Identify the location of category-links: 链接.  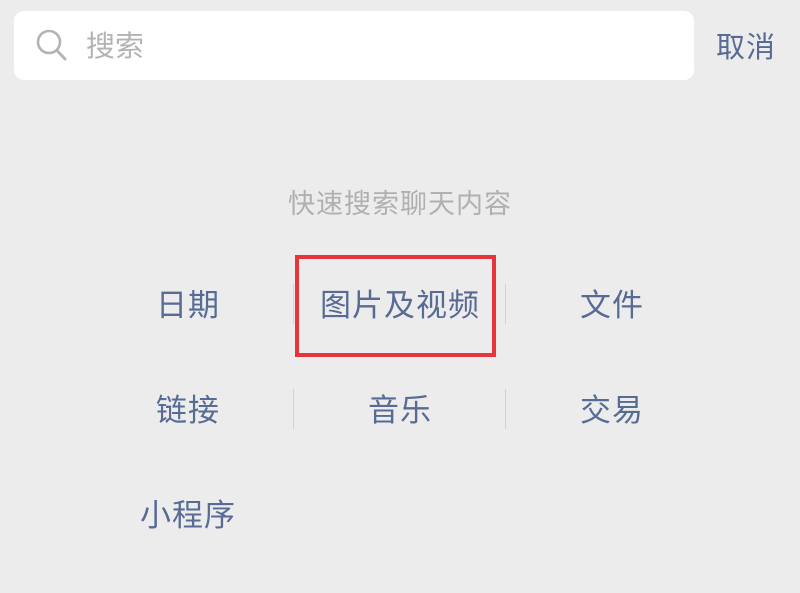
(188, 407).